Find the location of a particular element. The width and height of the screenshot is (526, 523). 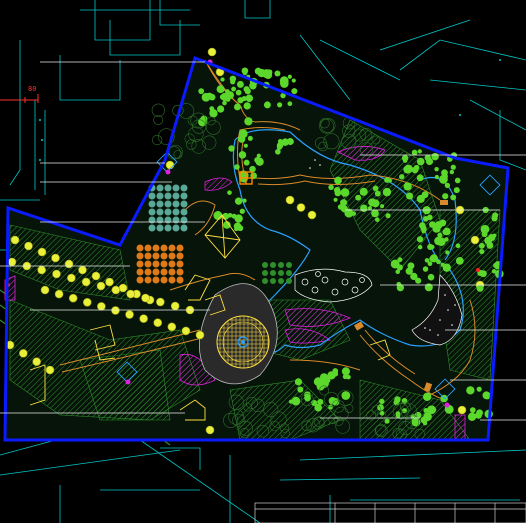

scale-marker is located at coordinates (19, 98).